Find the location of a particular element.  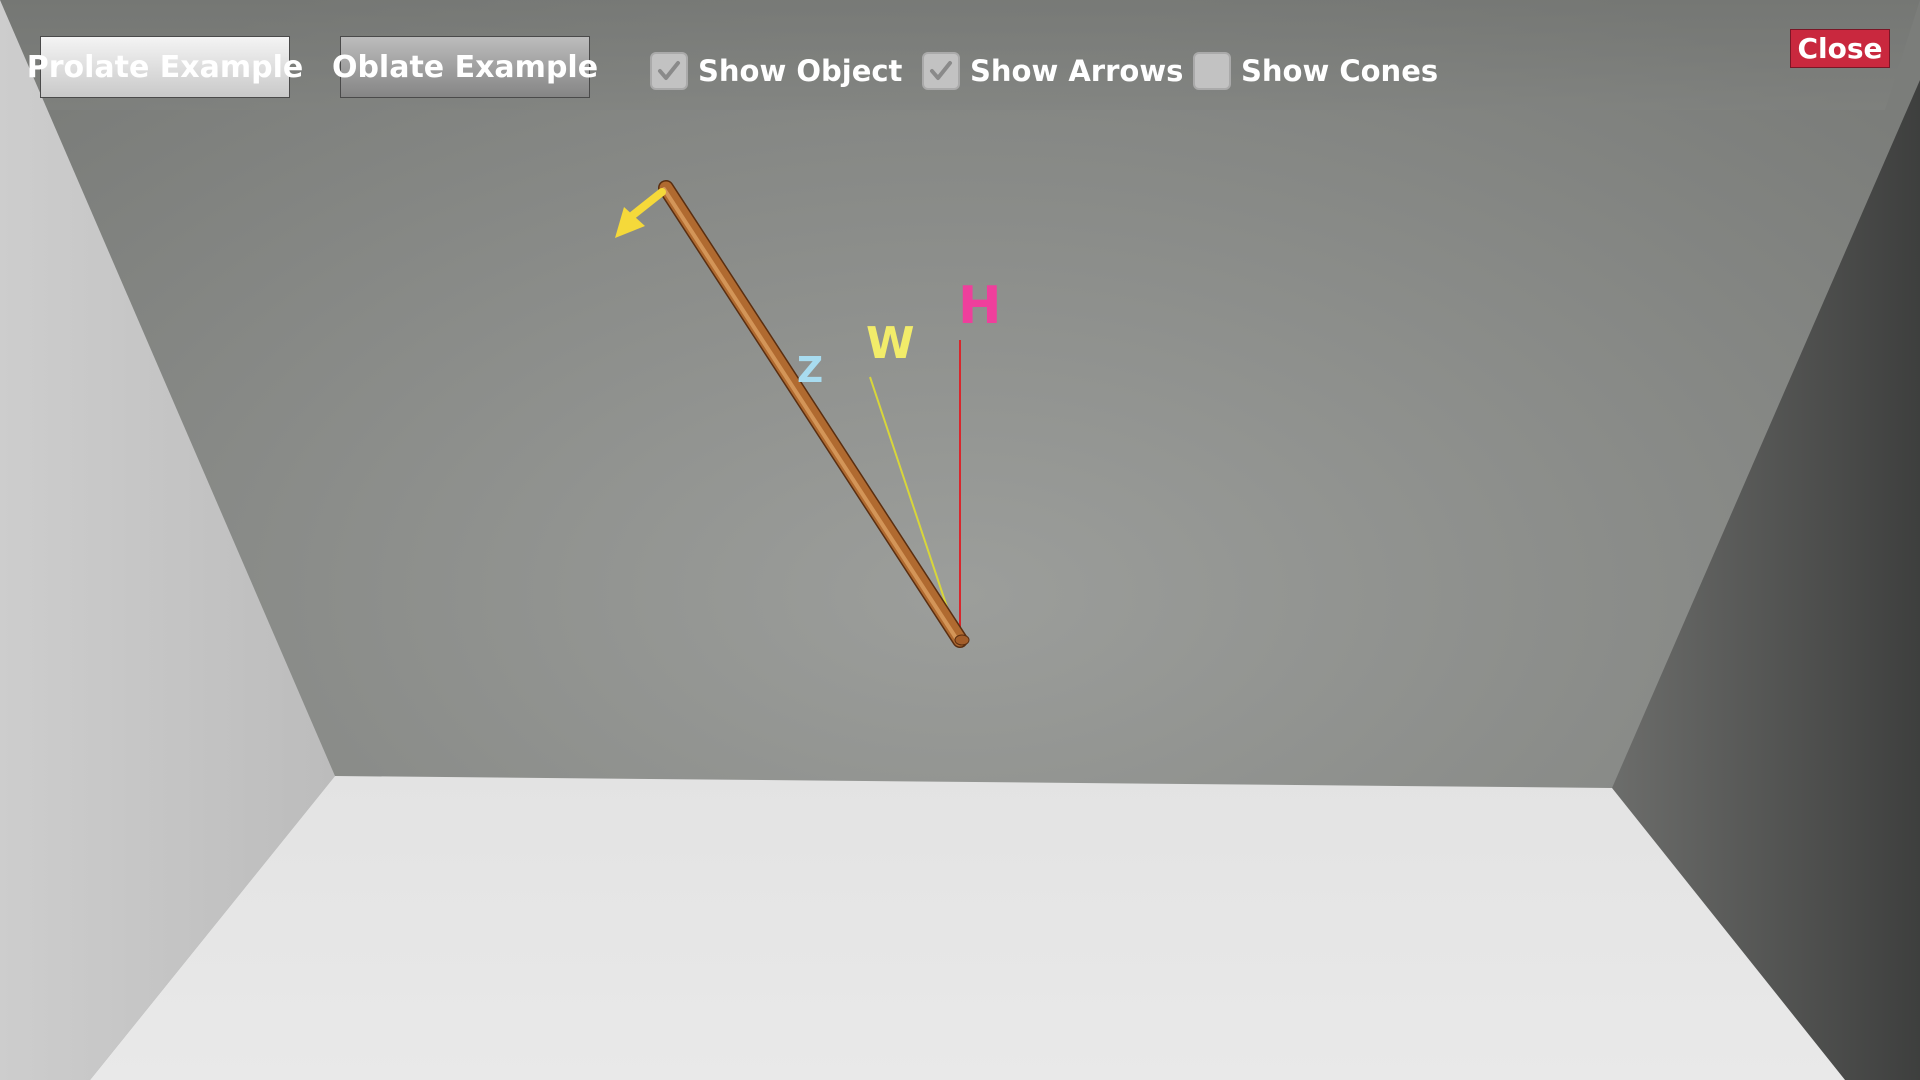

show-object-label: Show Object is located at coordinates (800, 71).